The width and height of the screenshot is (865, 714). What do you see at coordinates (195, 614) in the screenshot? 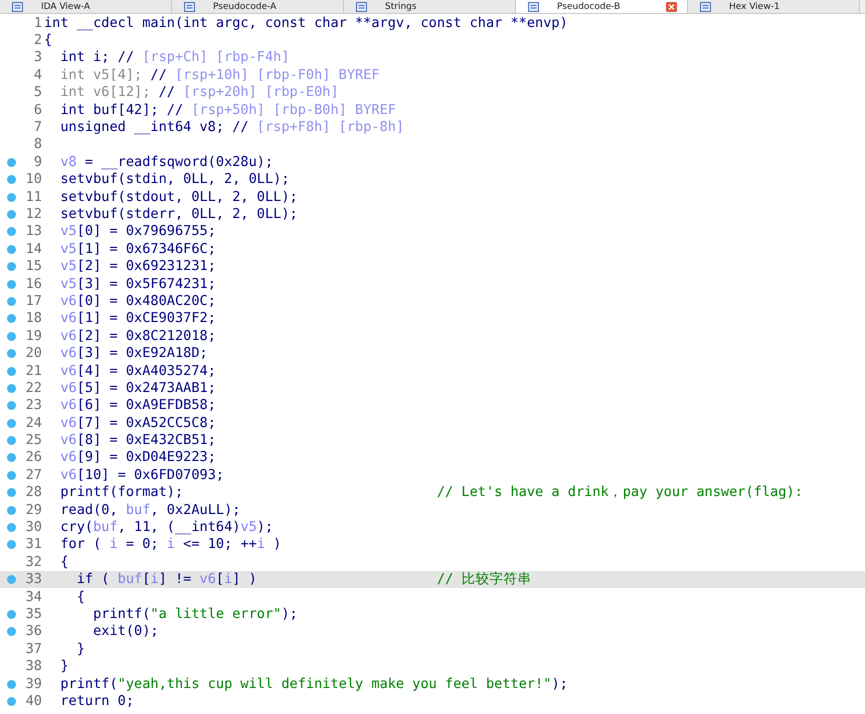
I see `code-line: printf("a little error");` at bounding box center [195, 614].